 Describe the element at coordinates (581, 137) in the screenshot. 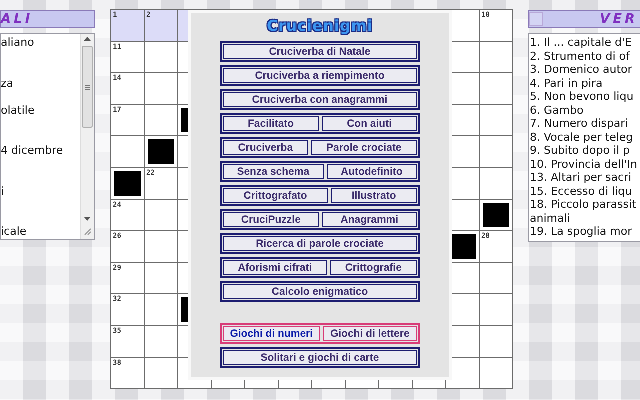

I see `clue-text: 8. Vocale per teleg` at that location.